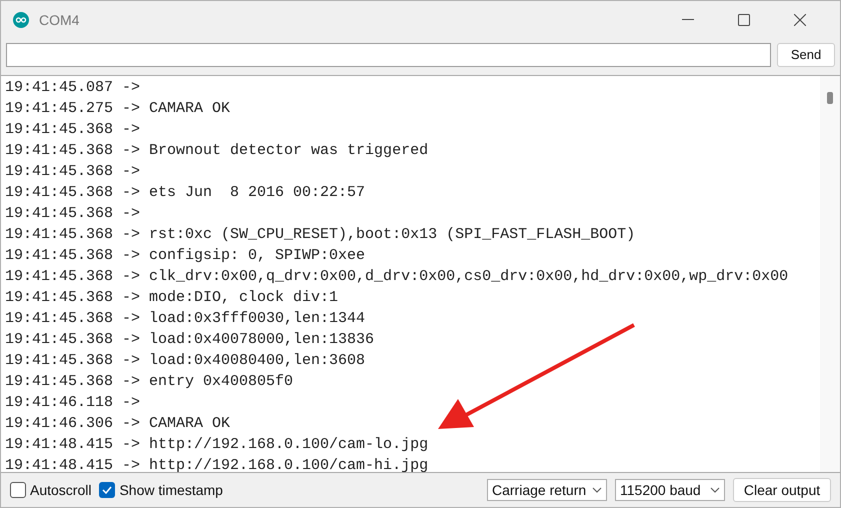 The image size is (841, 508). I want to click on app-logo-icon, so click(21, 20).